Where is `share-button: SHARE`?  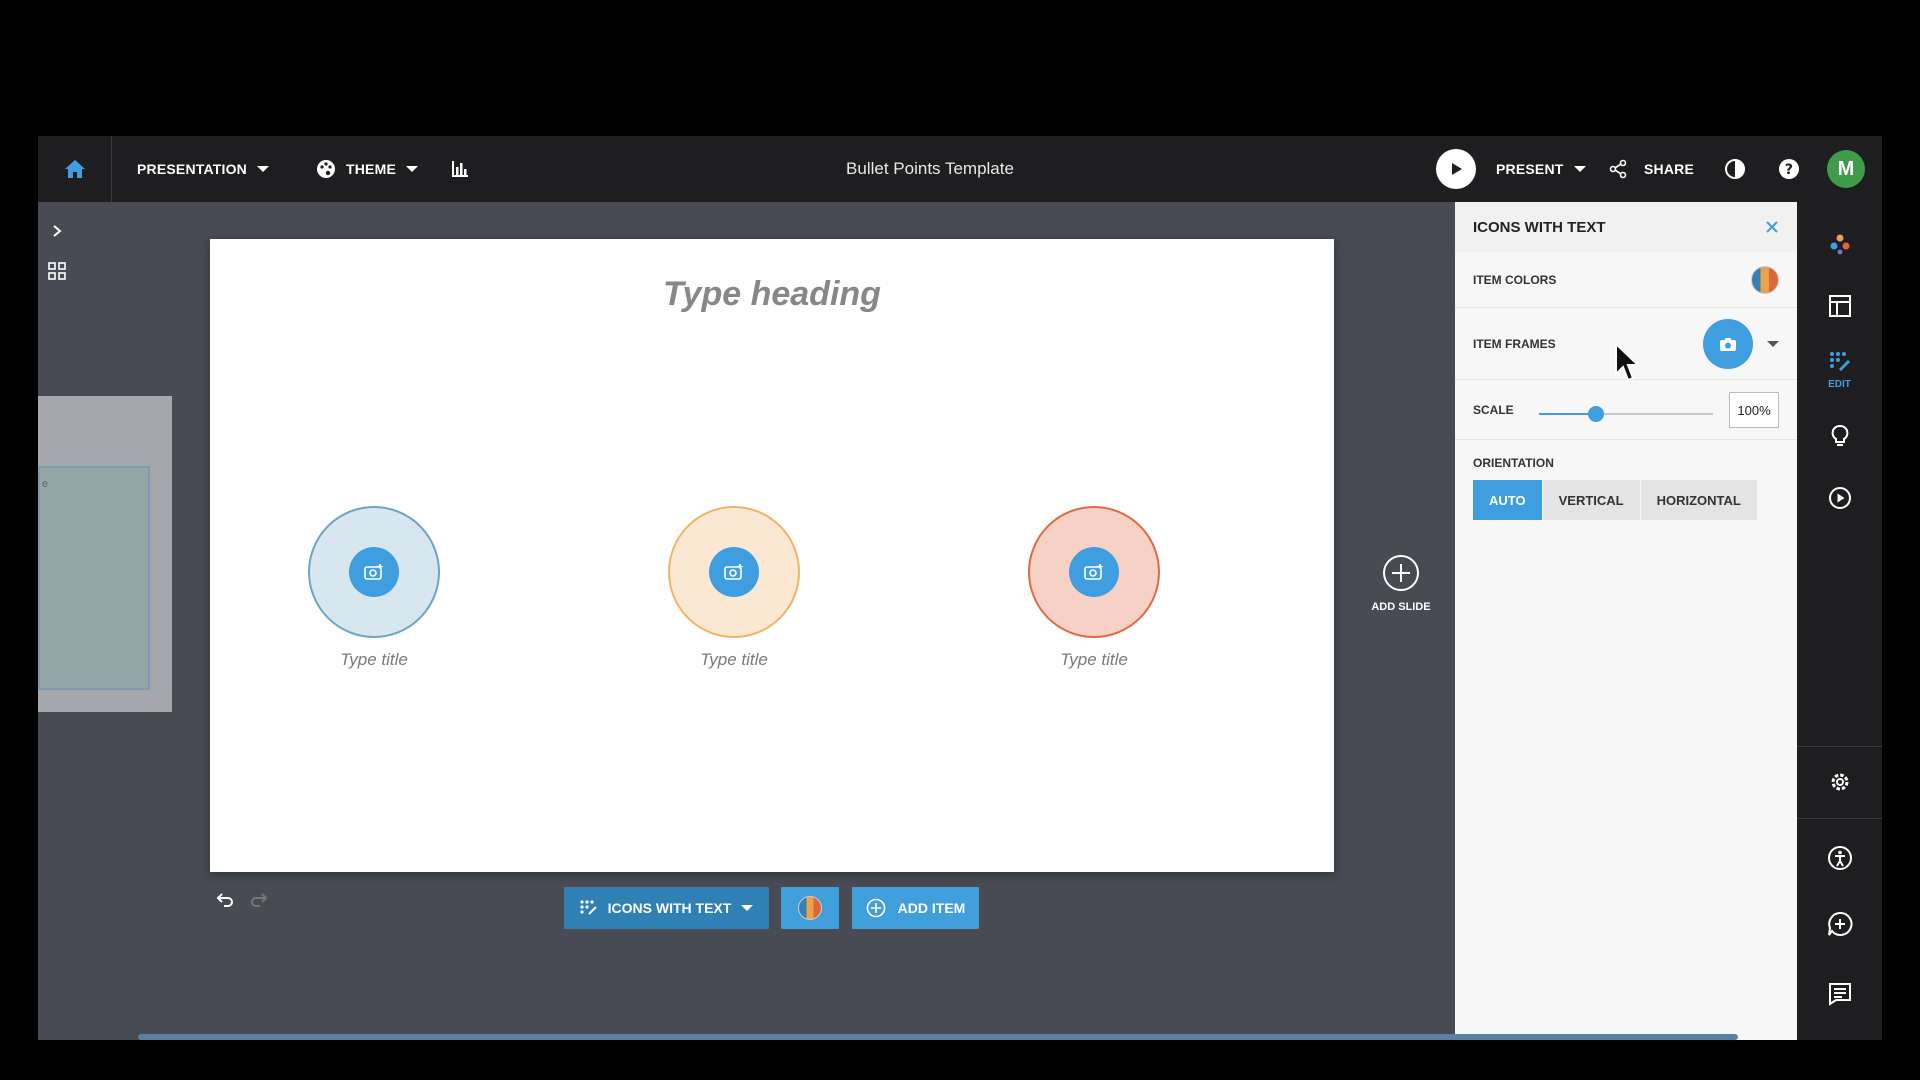
share-button: SHARE is located at coordinates (1651, 169).